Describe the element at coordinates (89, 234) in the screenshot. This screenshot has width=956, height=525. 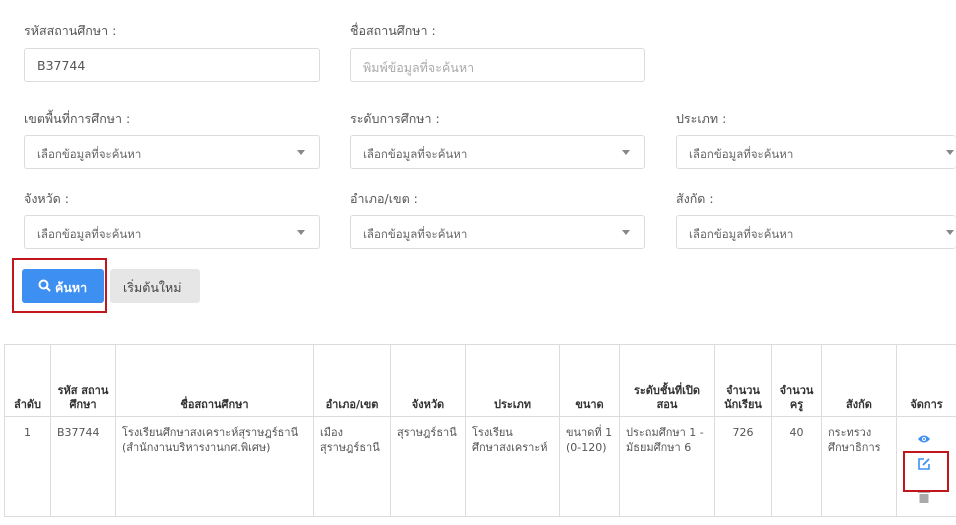
I see `province-select-value: เลือกข้อมูลที่จะค้นหา` at that location.